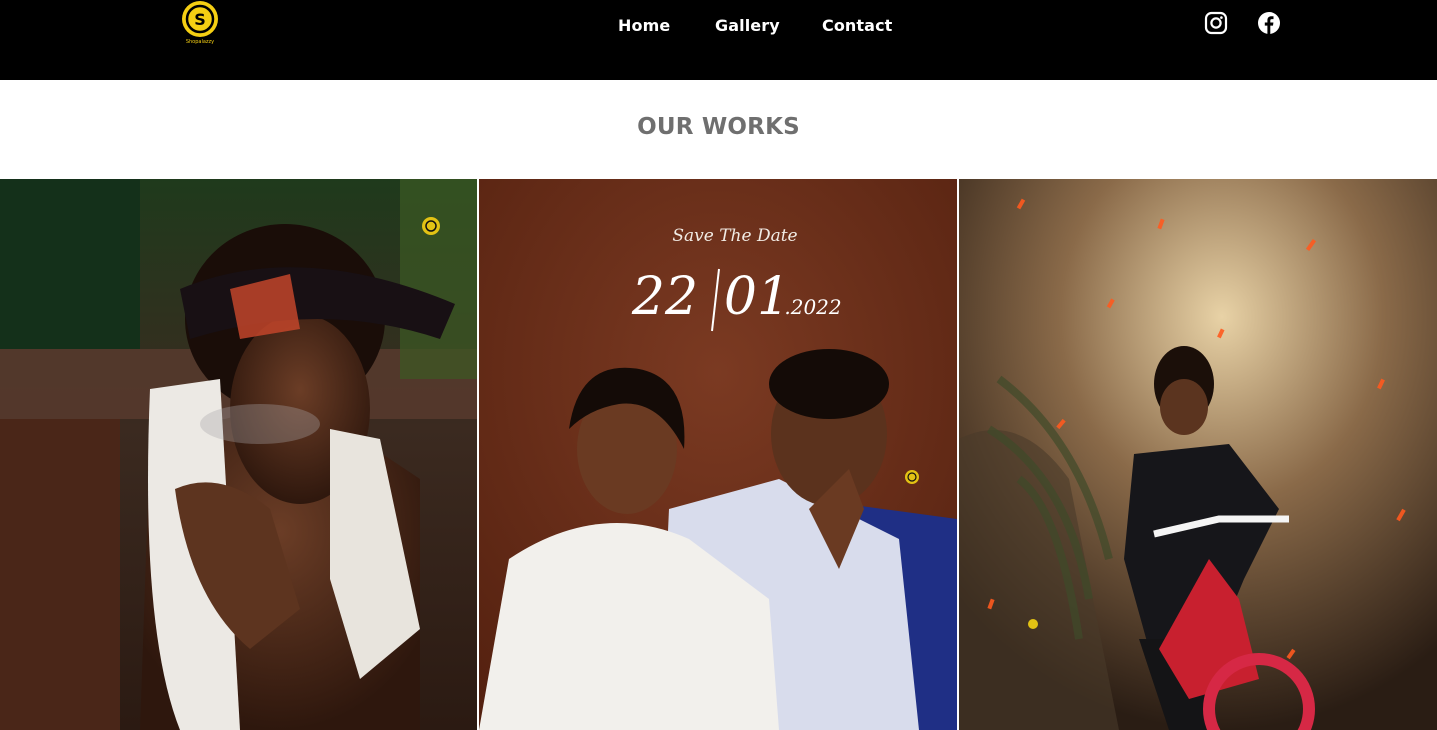 The image size is (1437, 730). I want to click on date-day-text: 22, so click(664, 297).